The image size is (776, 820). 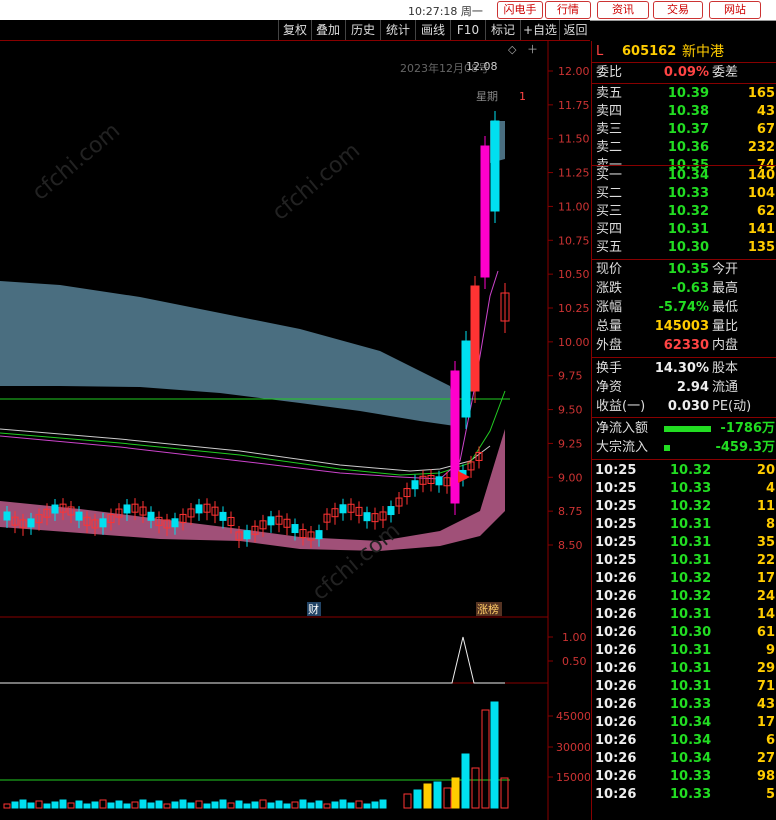 I want to click on mark-button: 标记, so click(x=502, y=30).